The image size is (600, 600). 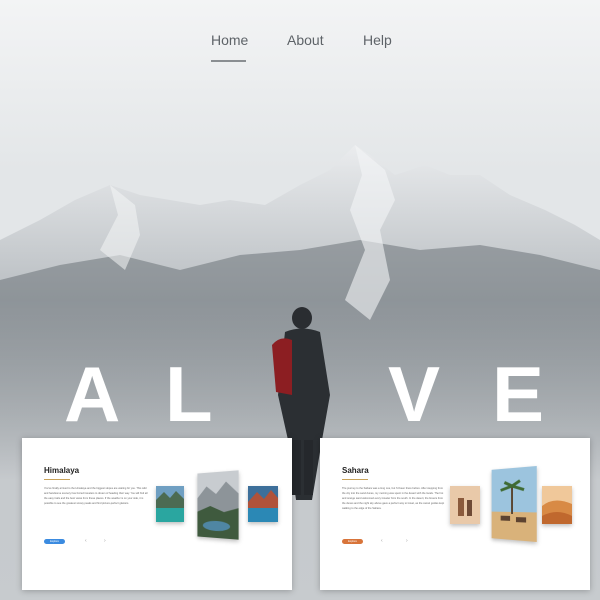 What do you see at coordinates (189, 394) in the screenshot?
I see `hero-letter-l: L` at bounding box center [189, 394].